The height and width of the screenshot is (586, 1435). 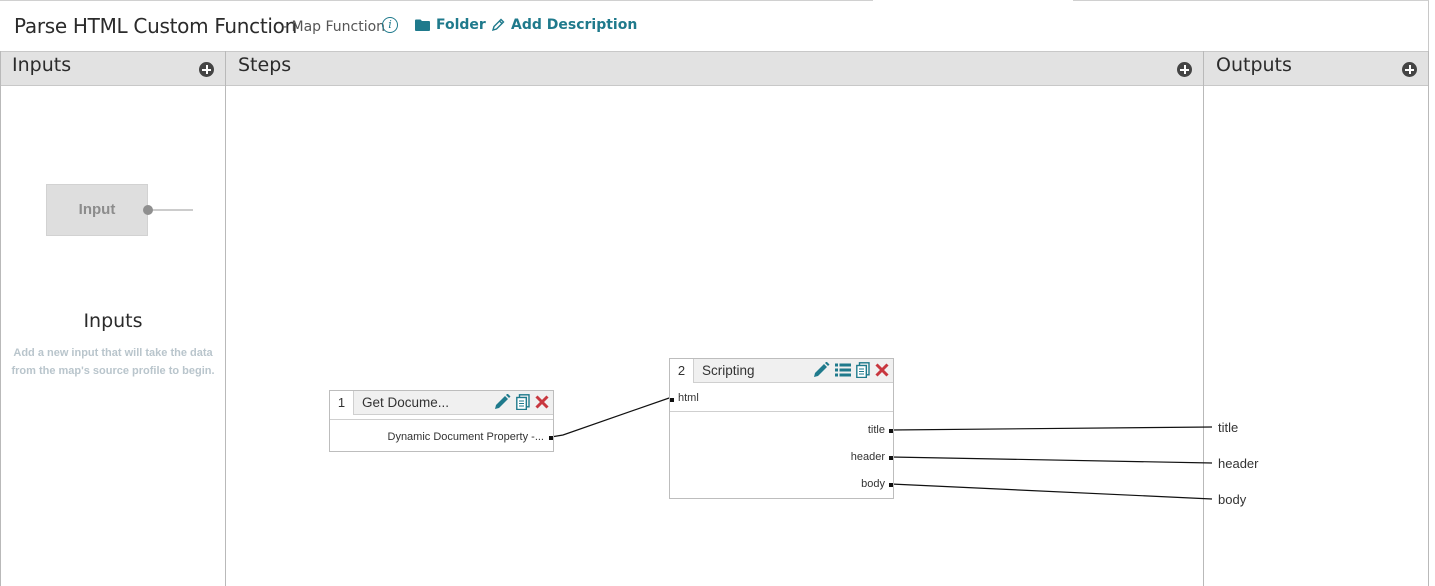 What do you see at coordinates (1051, 491) in the screenshot?
I see `wire-body-output` at bounding box center [1051, 491].